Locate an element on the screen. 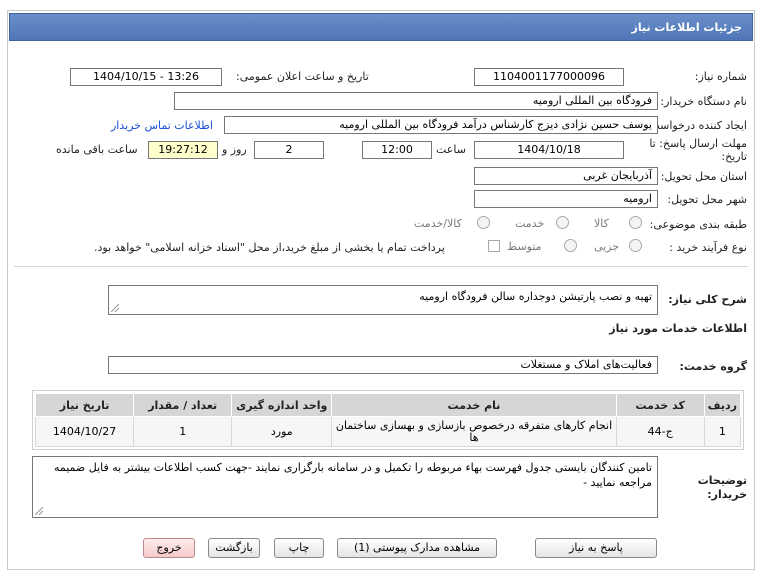 This screenshot has height=574, width=761. col-header-quantity: تعداد / مقدار is located at coordinates (183, 405).